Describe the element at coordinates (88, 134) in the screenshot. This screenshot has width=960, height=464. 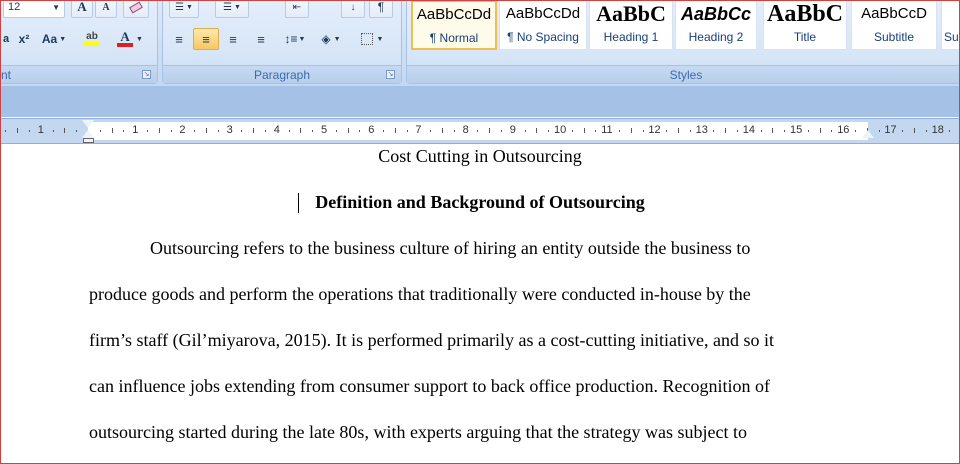
I see `hanging-indent-marker` at that location.